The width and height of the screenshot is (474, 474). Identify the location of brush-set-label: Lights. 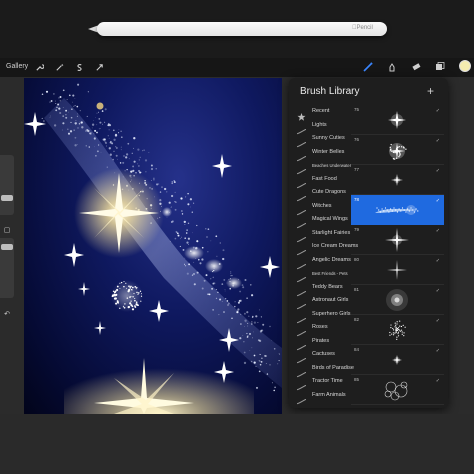
(319, 124).